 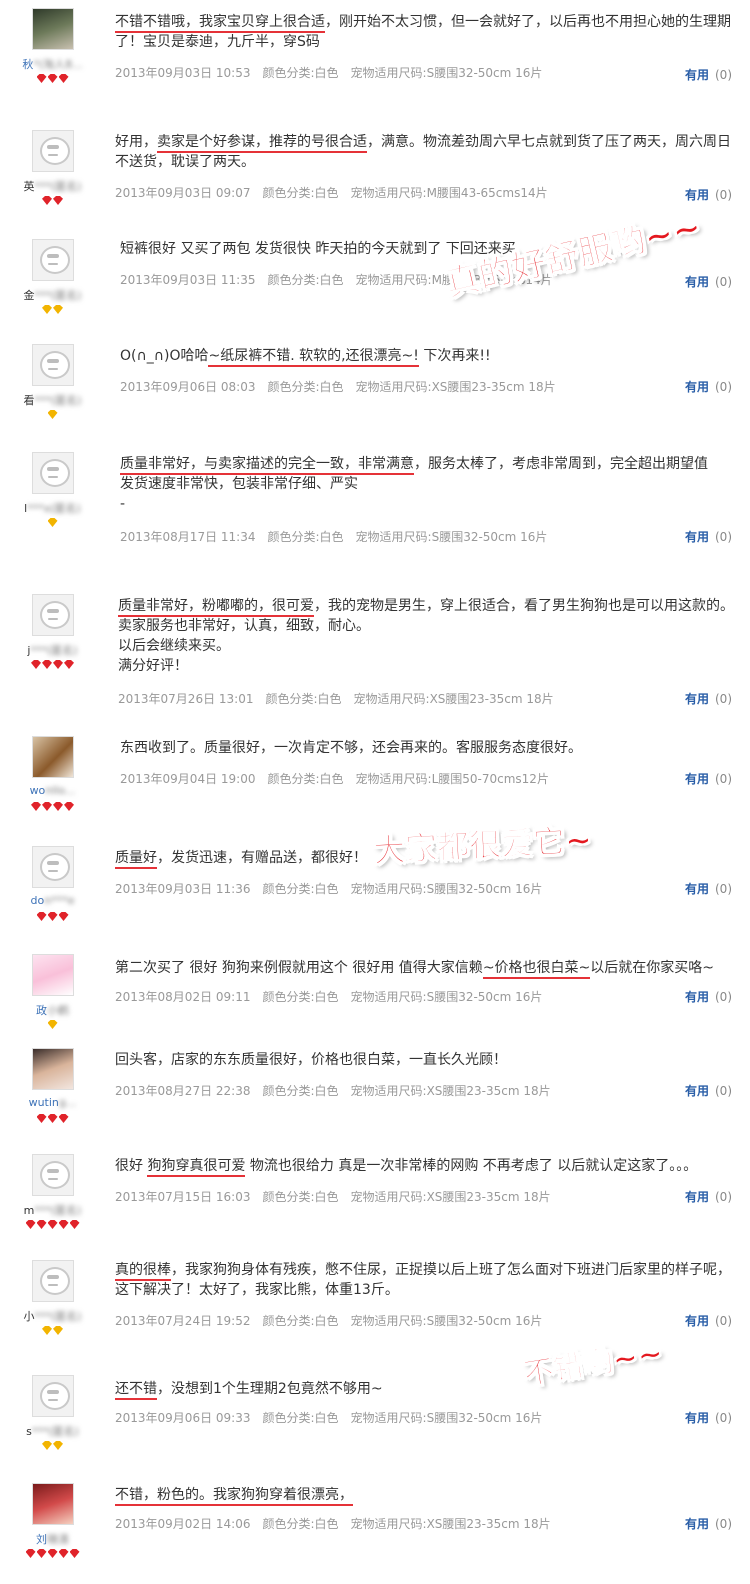 I want to click on reviewer: don***e, so click(x=52, y=884).